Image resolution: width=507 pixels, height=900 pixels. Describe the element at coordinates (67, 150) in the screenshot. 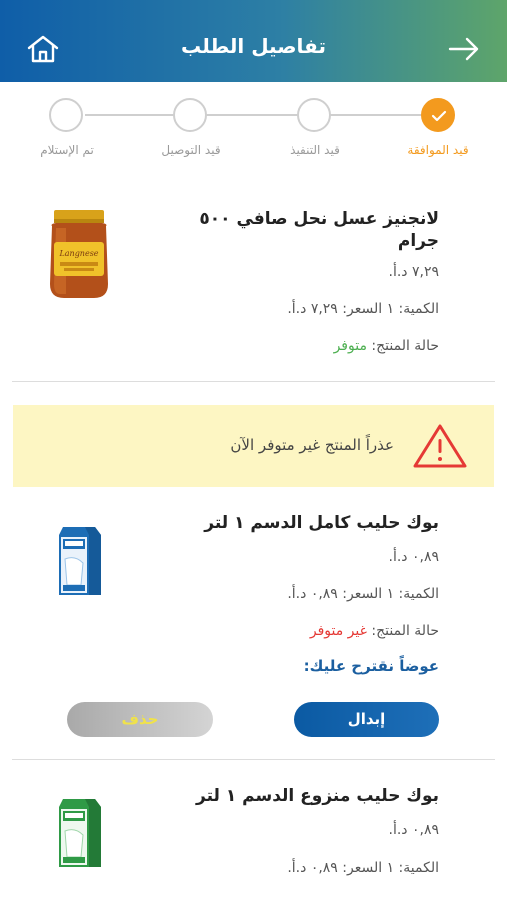

I see `step-label-received: تم الإستلام` at that location.